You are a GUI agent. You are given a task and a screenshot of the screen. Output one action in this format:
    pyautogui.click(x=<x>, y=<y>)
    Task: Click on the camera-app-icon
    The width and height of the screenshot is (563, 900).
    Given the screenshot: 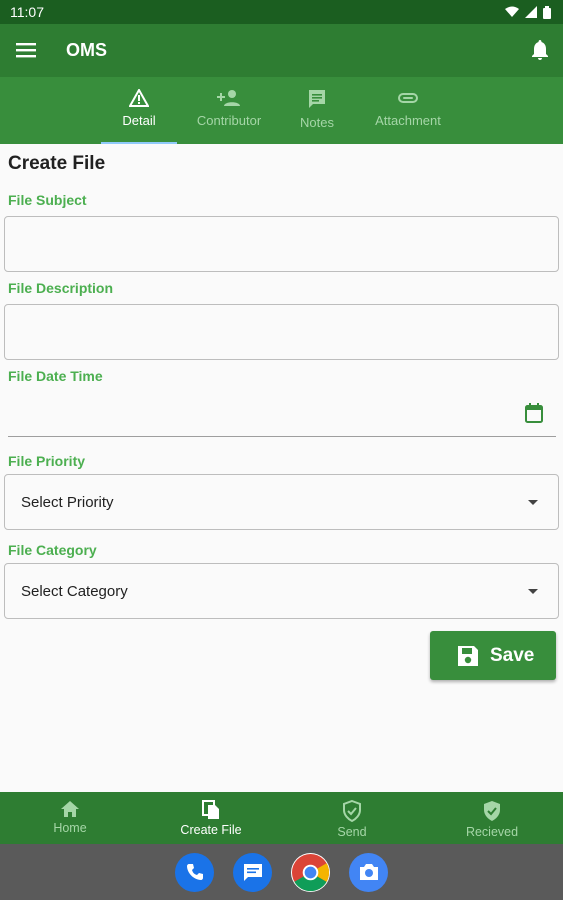 What is the action you would take?
    pyautogui.click(x=368, y=872)
    